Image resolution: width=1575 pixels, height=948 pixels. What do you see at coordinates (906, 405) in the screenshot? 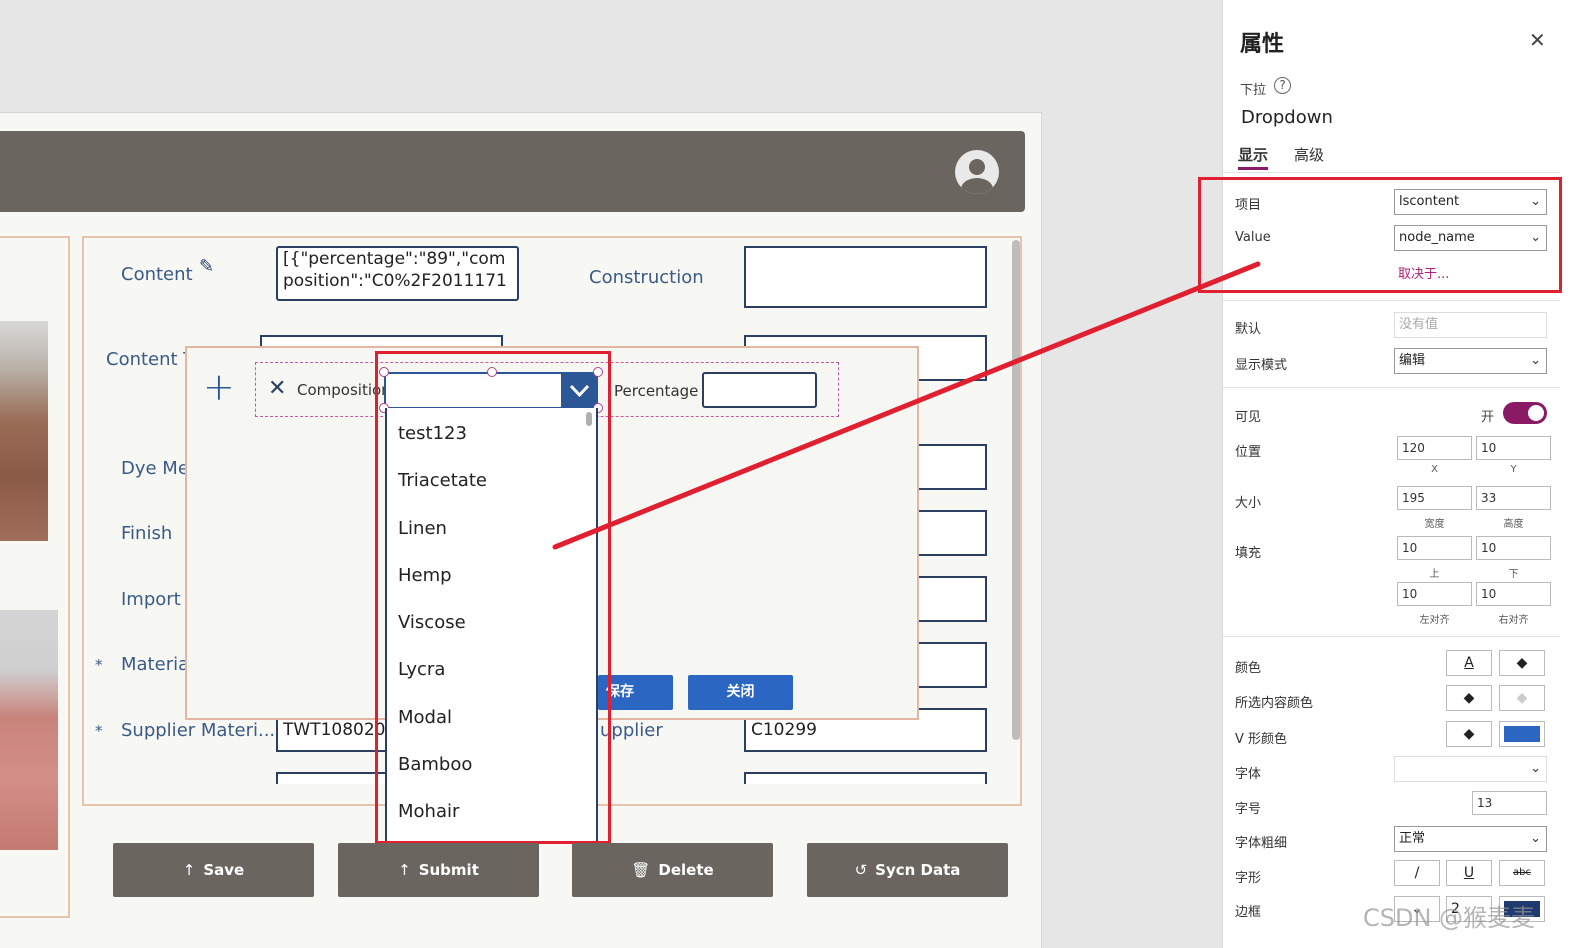
I see `annotation-arrow-line` at bounding box center [906, 405].